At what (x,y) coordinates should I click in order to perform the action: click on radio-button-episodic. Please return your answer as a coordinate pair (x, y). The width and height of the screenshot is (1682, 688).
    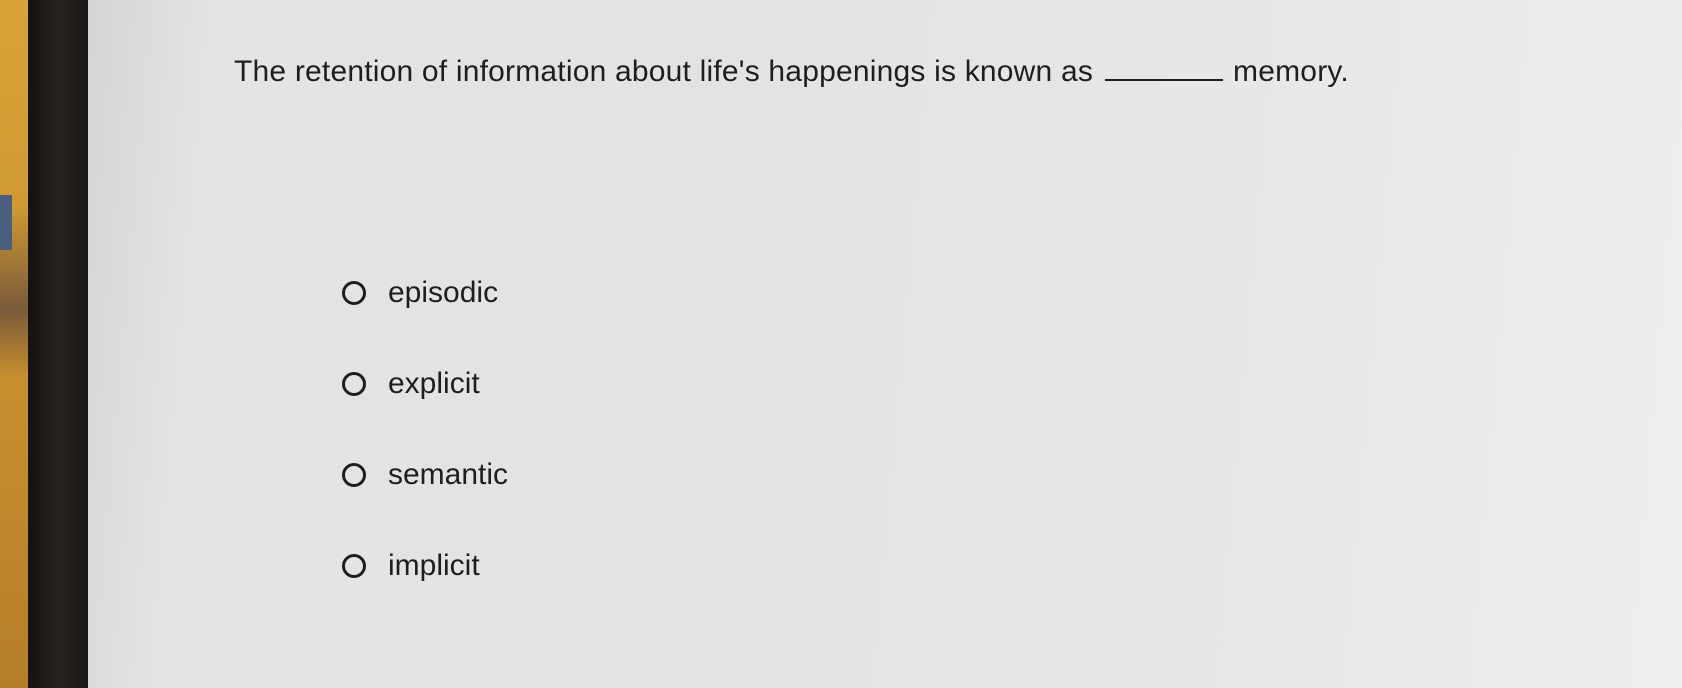
    Looking at the image, I should click on (354, 293).